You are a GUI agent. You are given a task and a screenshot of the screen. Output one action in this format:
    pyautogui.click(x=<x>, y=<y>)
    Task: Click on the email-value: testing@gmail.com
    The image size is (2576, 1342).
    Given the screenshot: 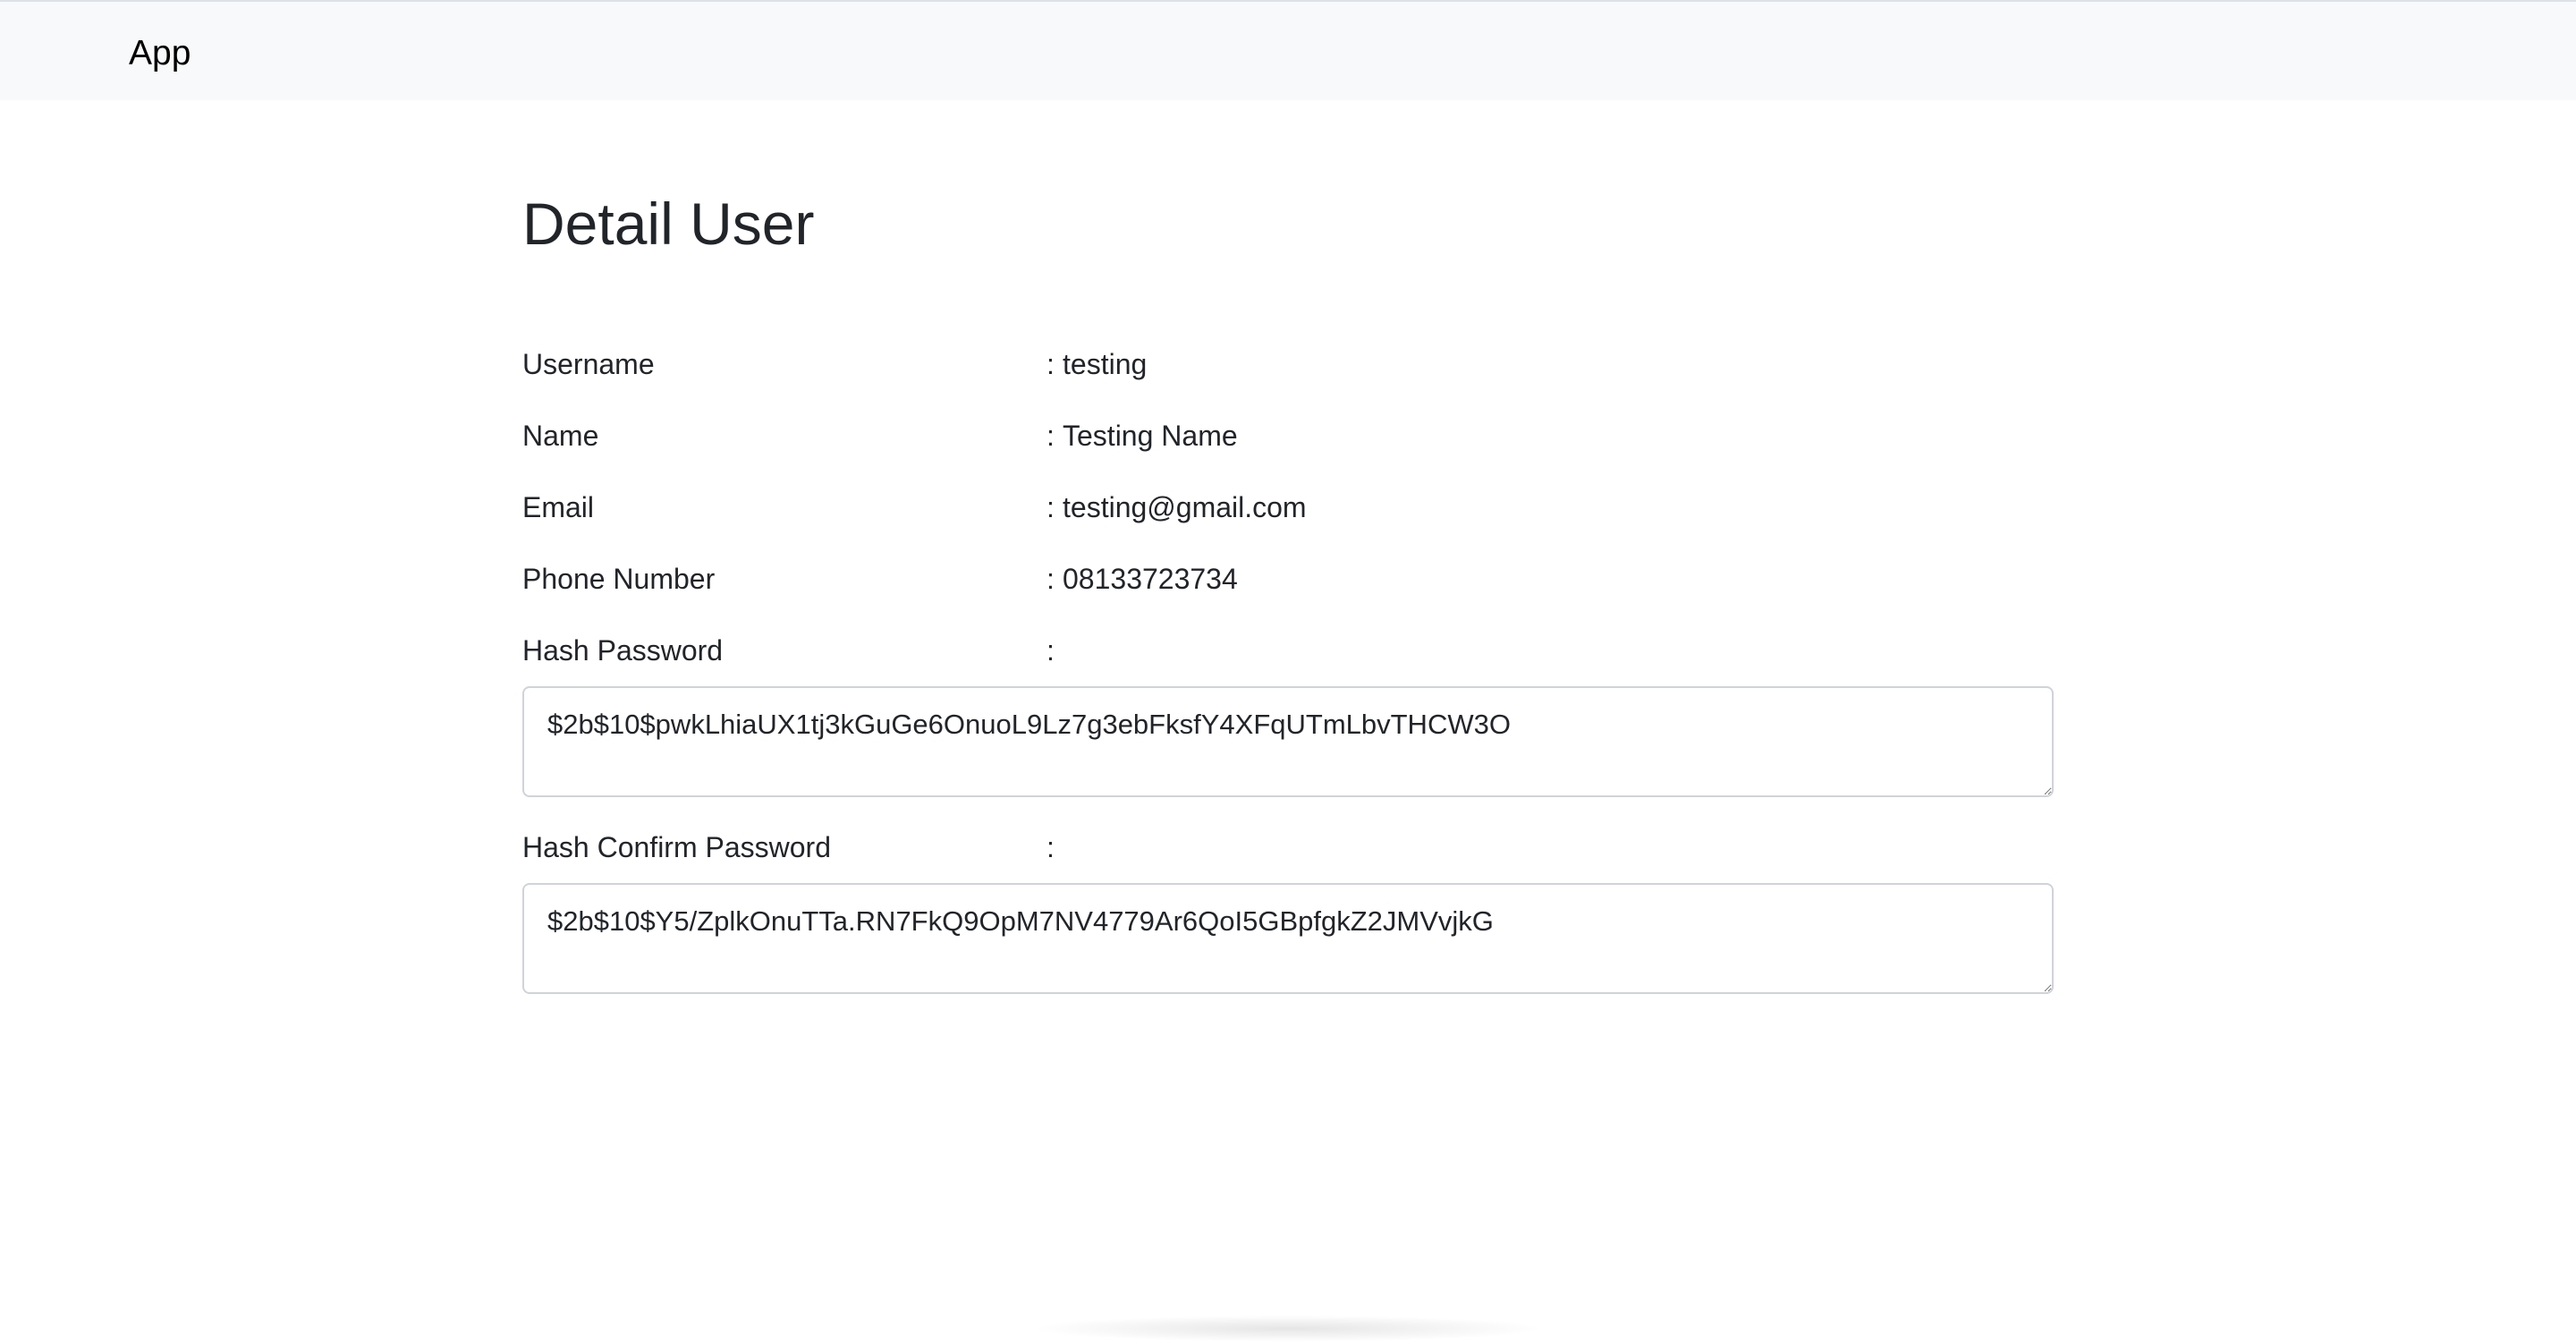 What is the action you would take?
    pyautogui.click(x=1185, y=507)
    